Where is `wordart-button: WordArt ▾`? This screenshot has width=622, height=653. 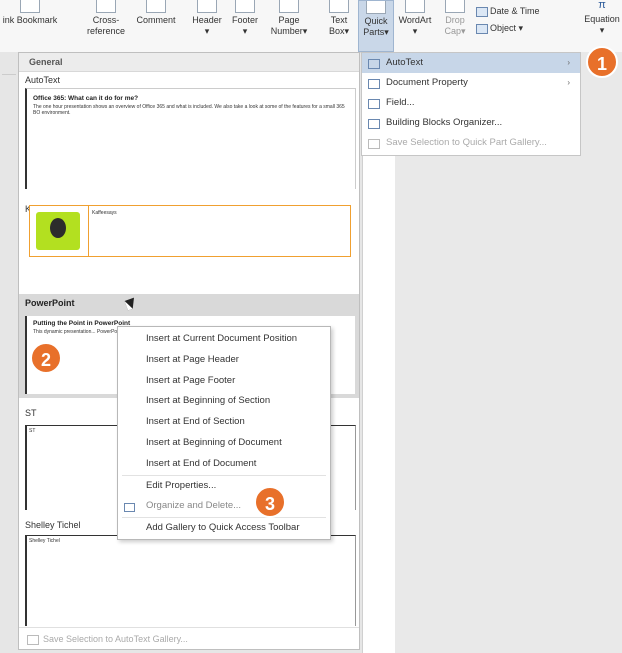 wordart-button: WordArt ▾ is located at coordinates (415, 25).